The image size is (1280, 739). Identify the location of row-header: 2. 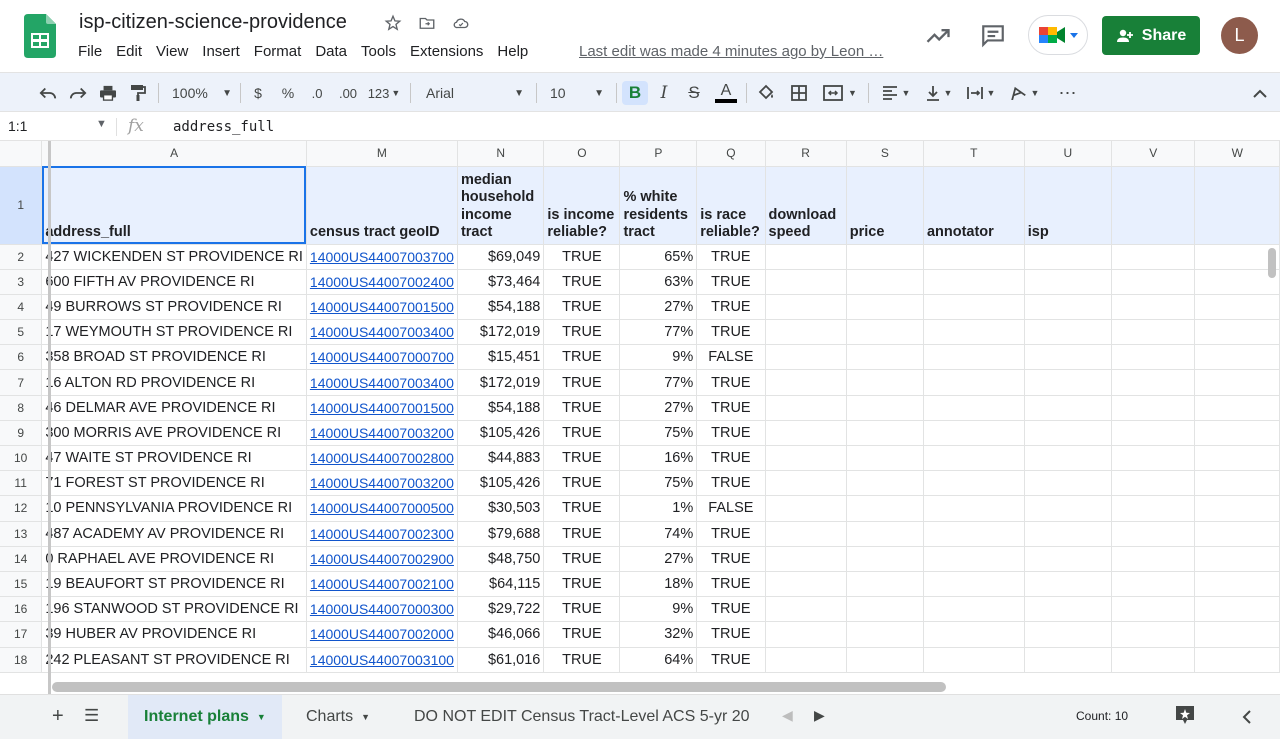
(21, 257).